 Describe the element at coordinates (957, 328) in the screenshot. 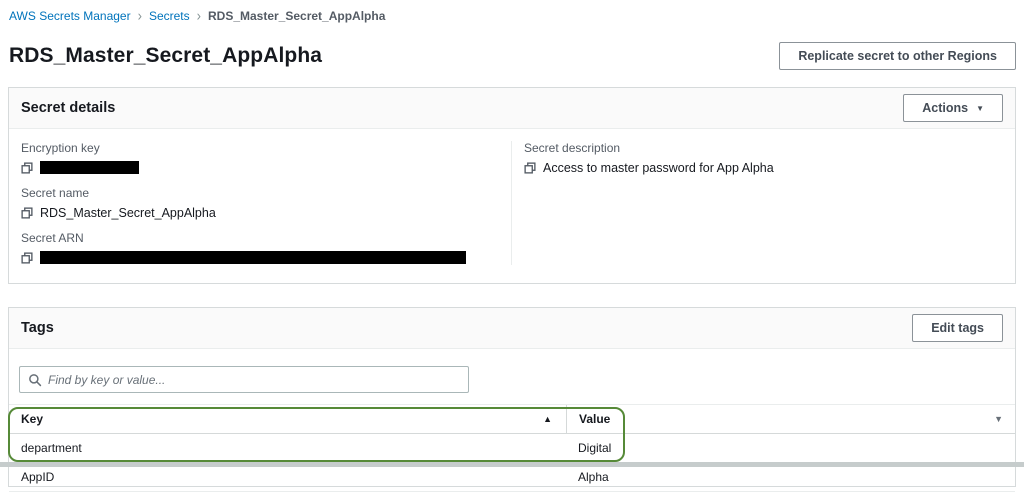

I see `edit-tags-button: Edit tags` at that location.